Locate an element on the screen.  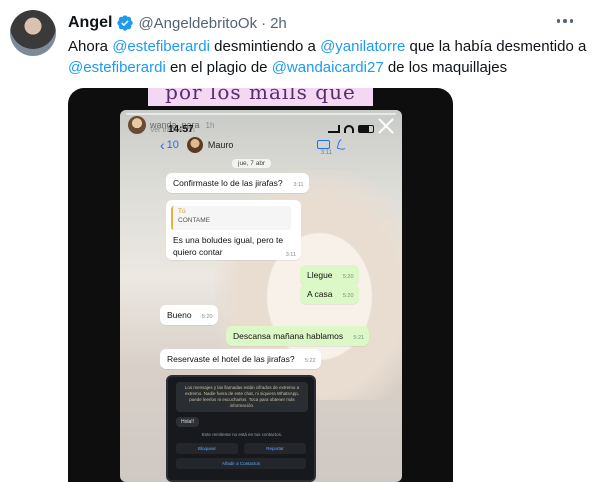
signal-icon is located at coordinates (334, 129).